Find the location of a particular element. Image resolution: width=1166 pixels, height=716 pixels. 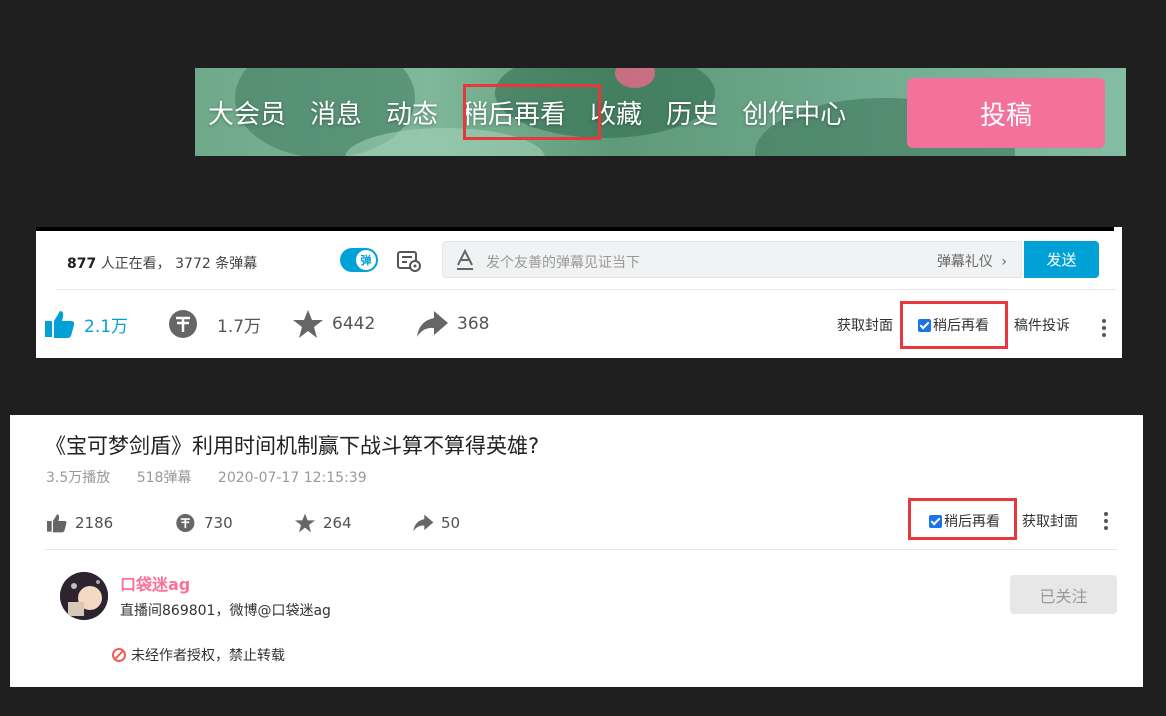

coin-button: 730 is located at coordinates (204, 523).